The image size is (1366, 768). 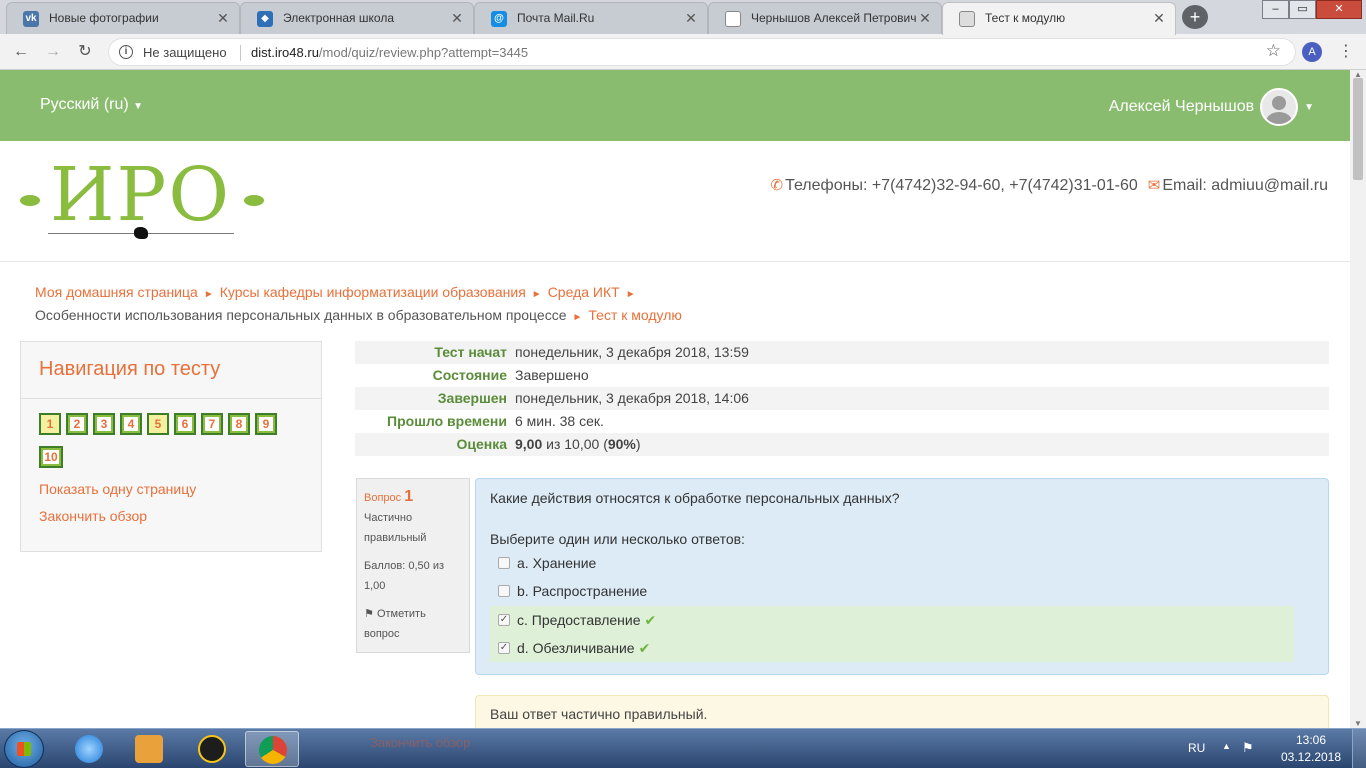 I want to click on phone-icon: ✆, so click(x=777, y=185).